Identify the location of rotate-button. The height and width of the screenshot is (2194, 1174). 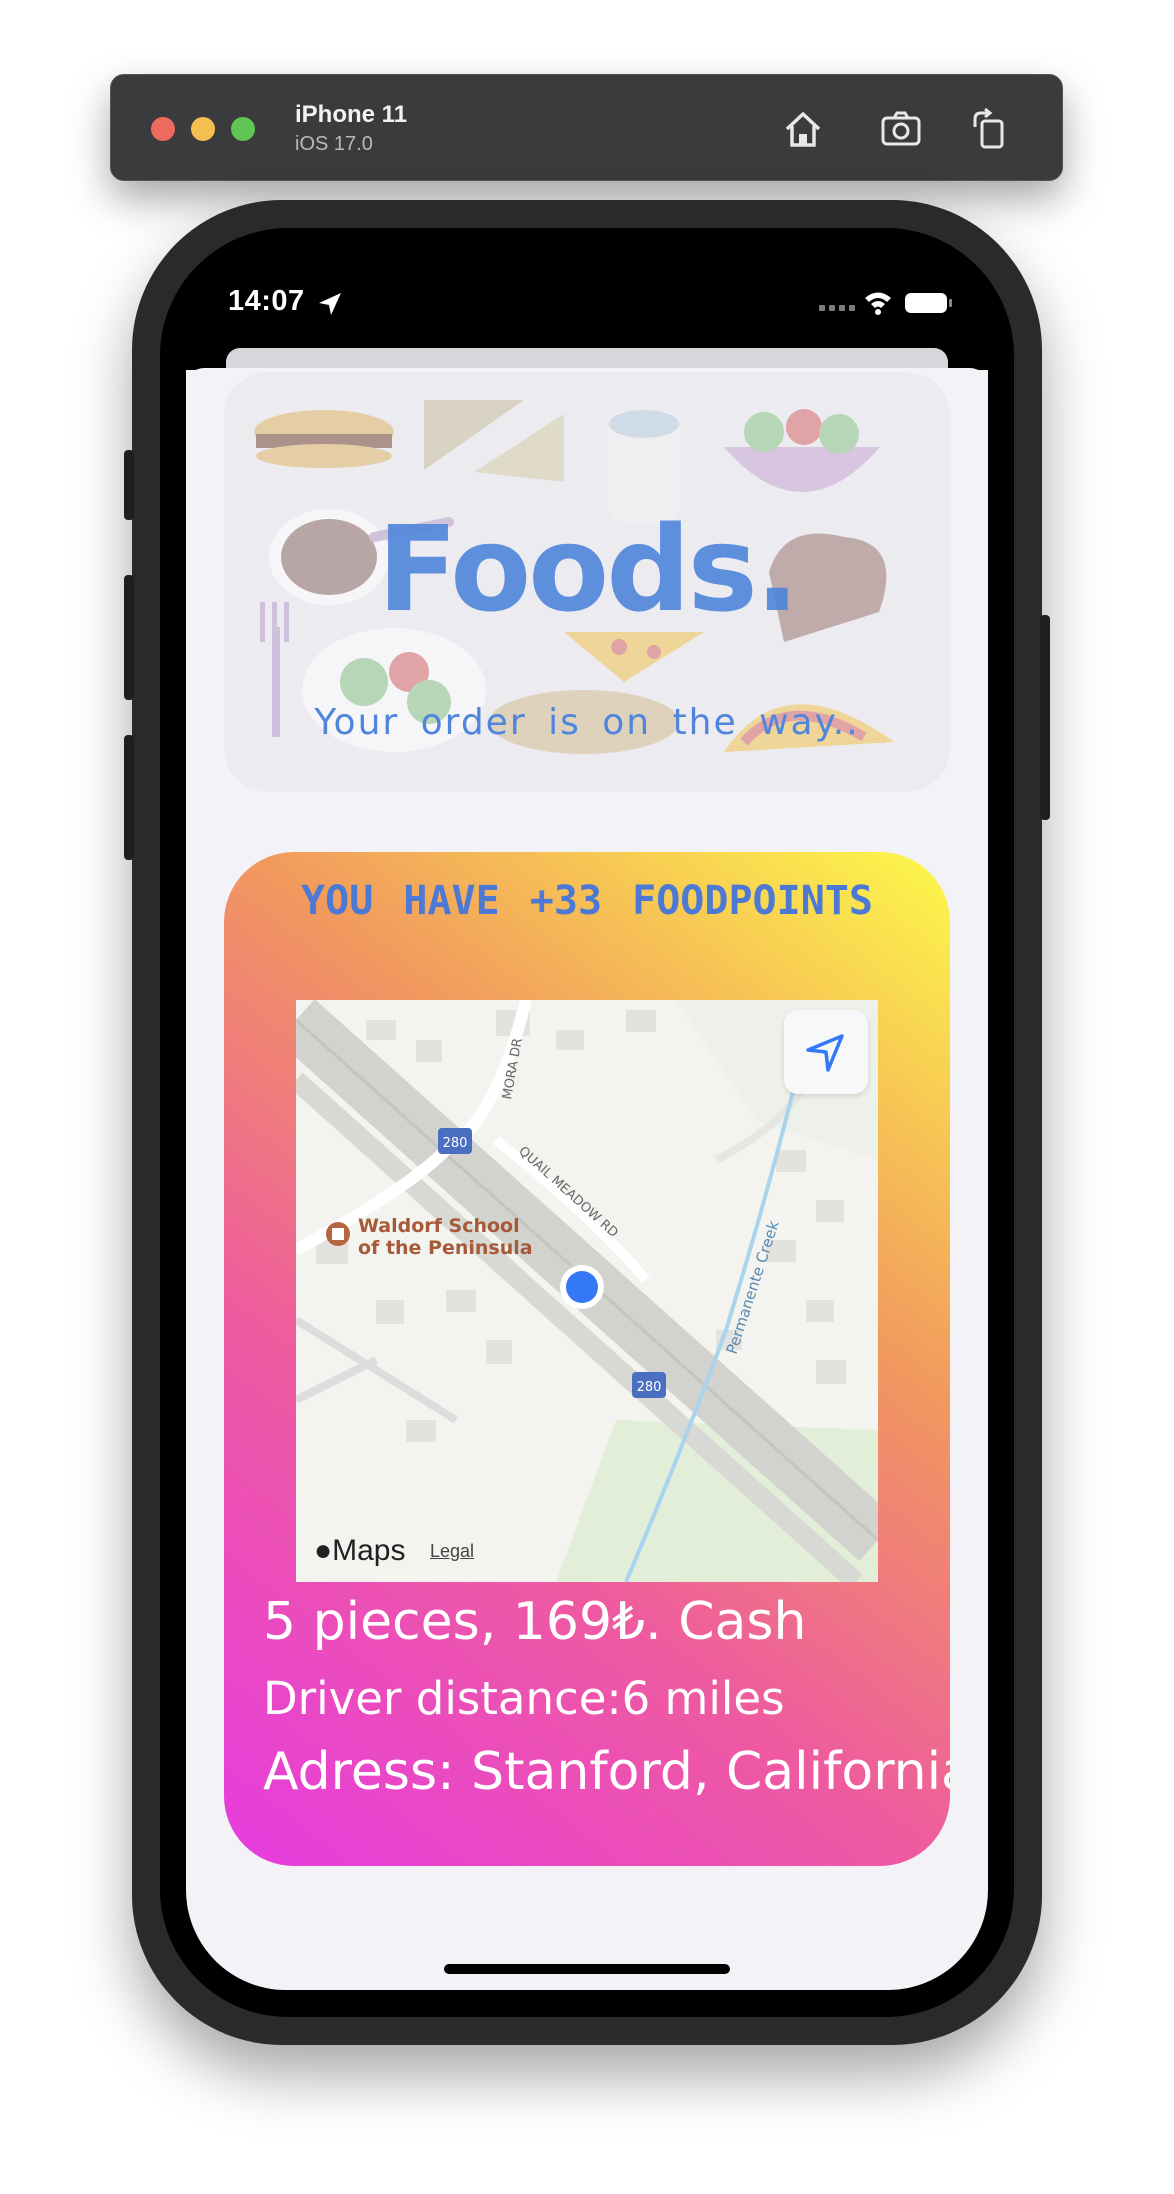
(991, 129).